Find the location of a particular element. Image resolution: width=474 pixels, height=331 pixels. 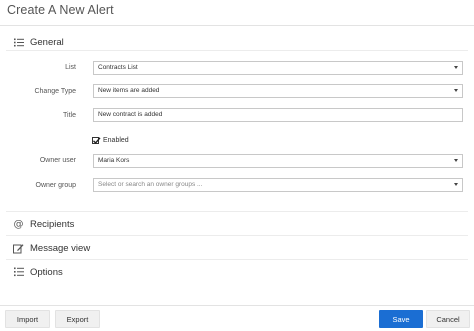

enabled-label: Enabled is located at coordinates (116, 140).